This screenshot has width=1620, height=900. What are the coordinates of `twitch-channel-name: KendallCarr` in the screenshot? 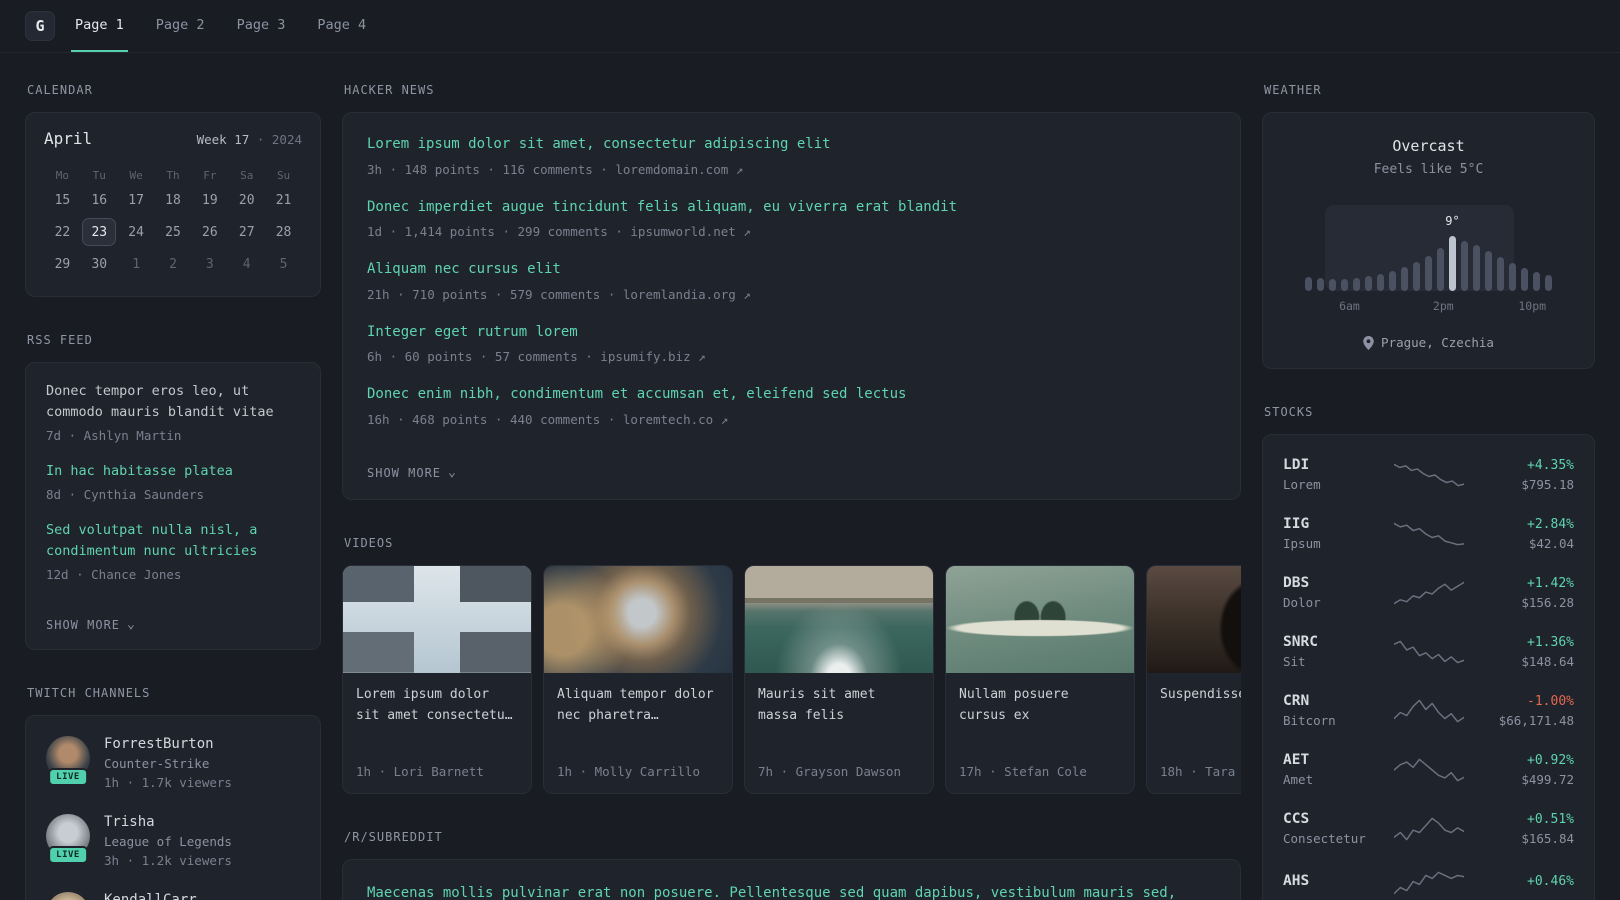 It's located at (150, 896).